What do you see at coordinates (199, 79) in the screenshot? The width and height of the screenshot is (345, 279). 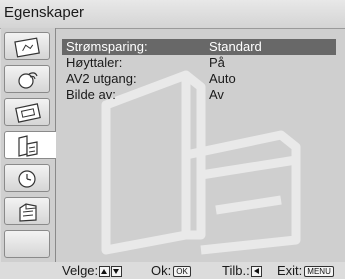 I see `setting-row-av2-output: AV2 utgang: Auto` at bounding box center [199, 79].